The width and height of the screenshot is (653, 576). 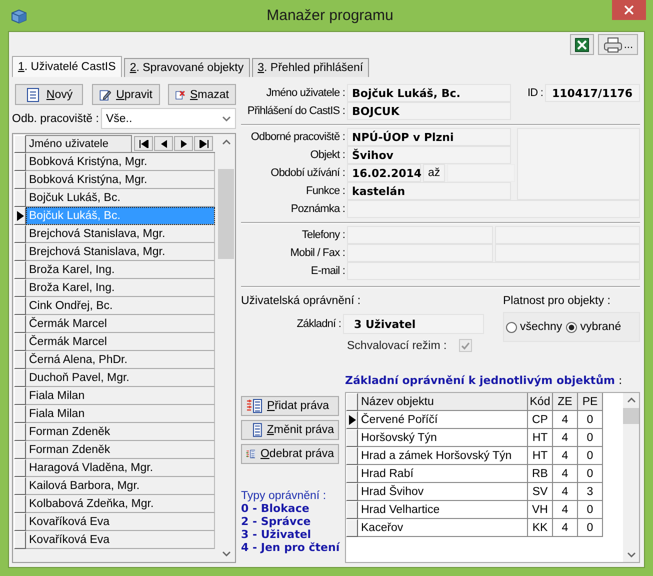 I want to click on window-title: Manažer programu, so click(x=330, y=15).